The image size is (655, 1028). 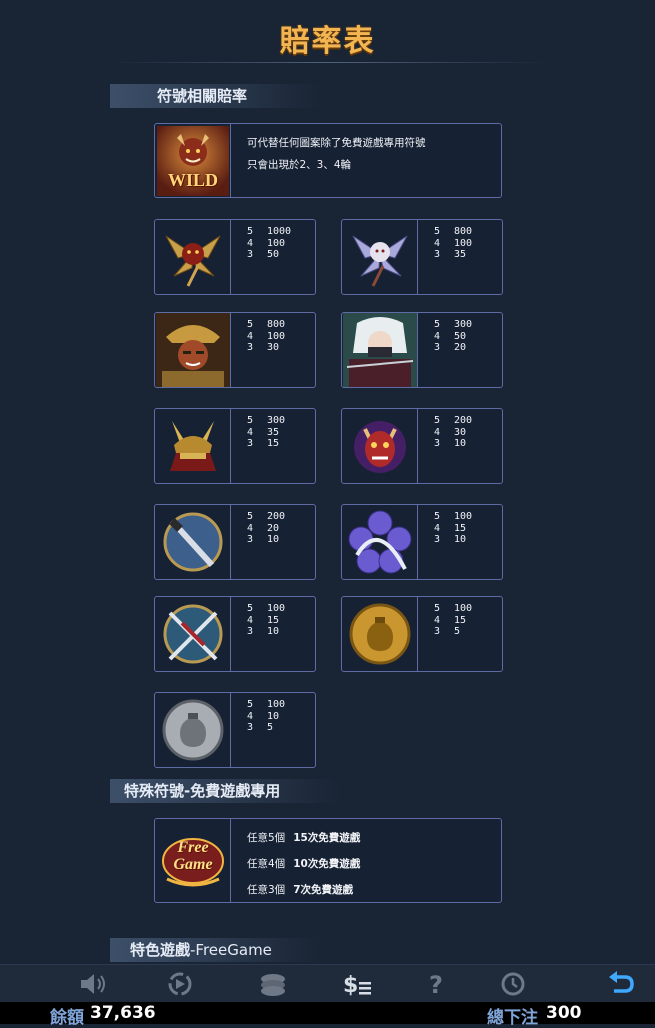 I want to click on sound-icon, so click(x=93, y=984).